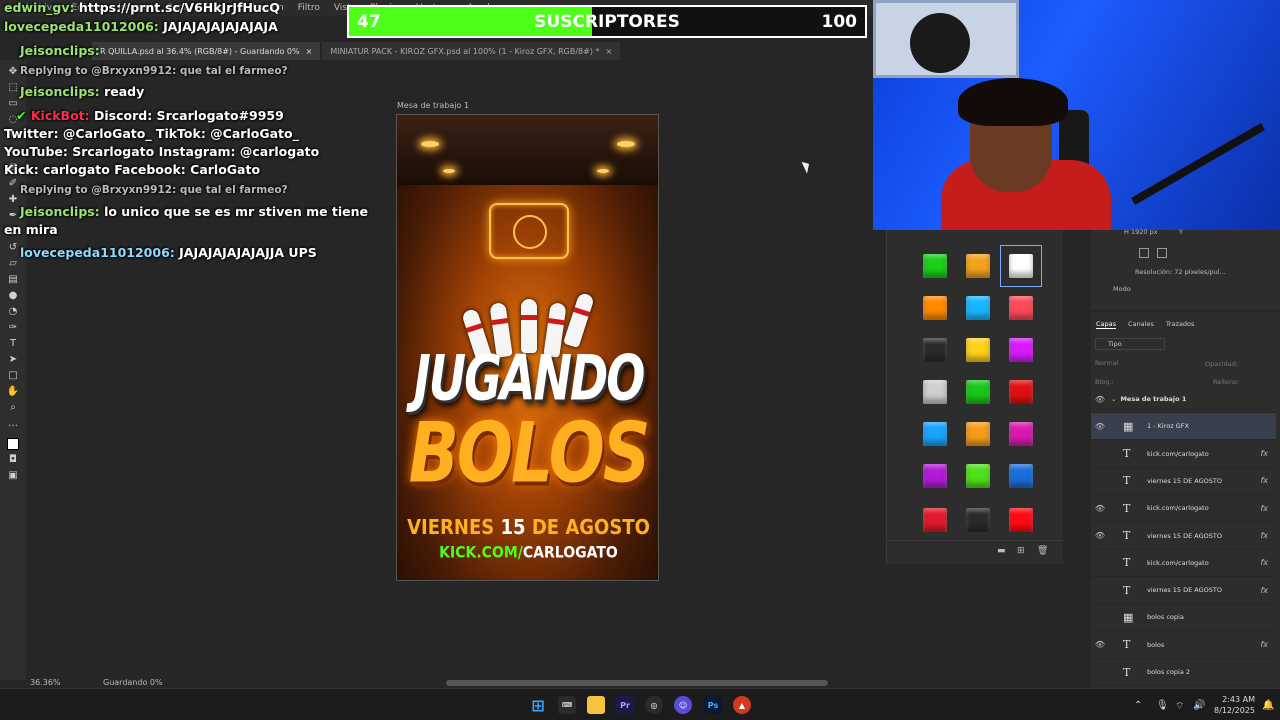 This screenshot has height=720, width=1280. Describe the element at coordinates (1183, 645) in the screenshot. I see `layer-row: 👁 Tbolos fx` at that location.